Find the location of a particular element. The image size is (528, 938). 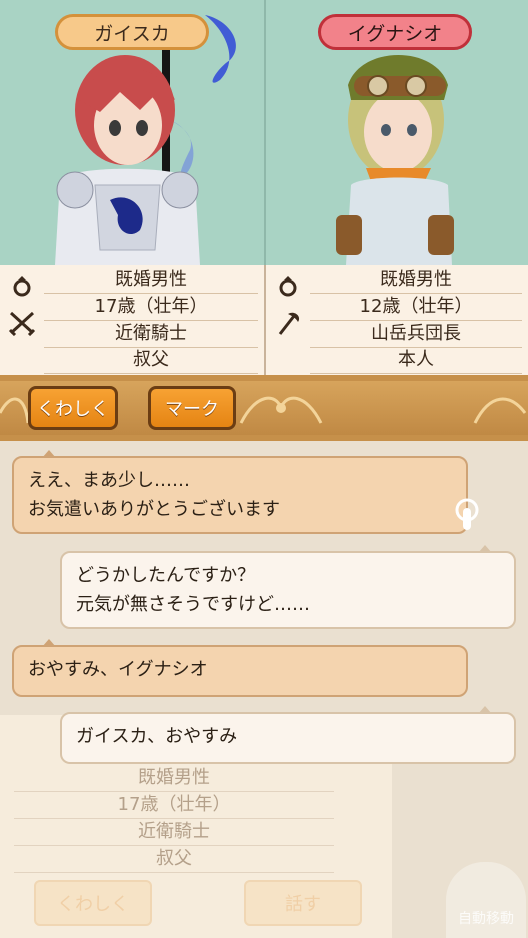

mark-button: マーク is located at coordinates (192, 408).